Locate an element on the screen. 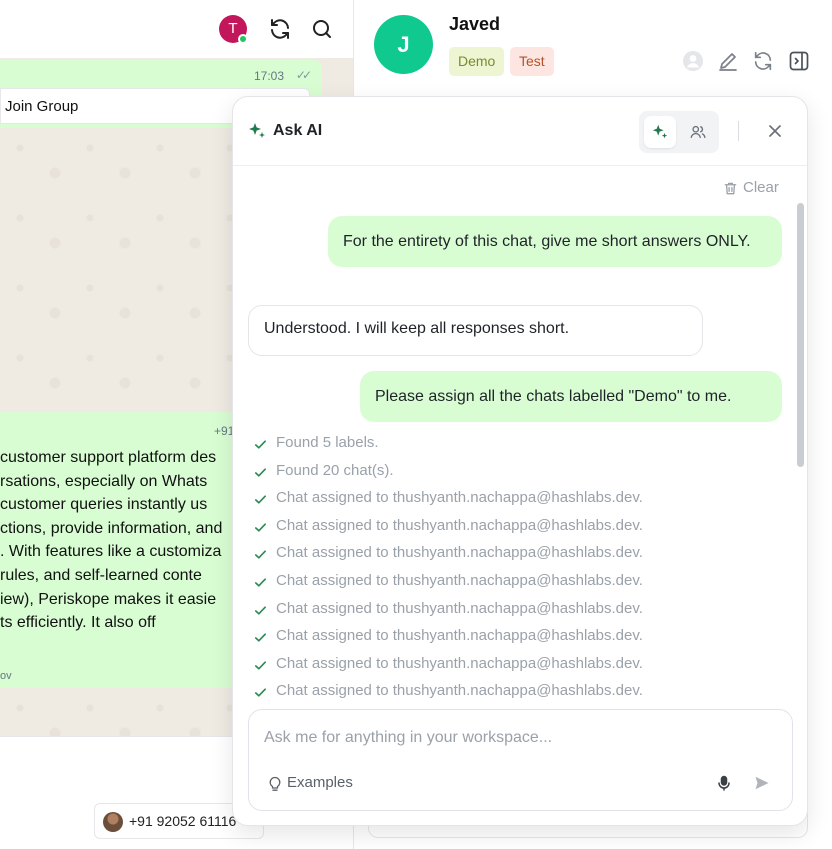 The image size is (832, 849). action-step-text: Found 20 chat(s). is located at coordinates (335, 470).